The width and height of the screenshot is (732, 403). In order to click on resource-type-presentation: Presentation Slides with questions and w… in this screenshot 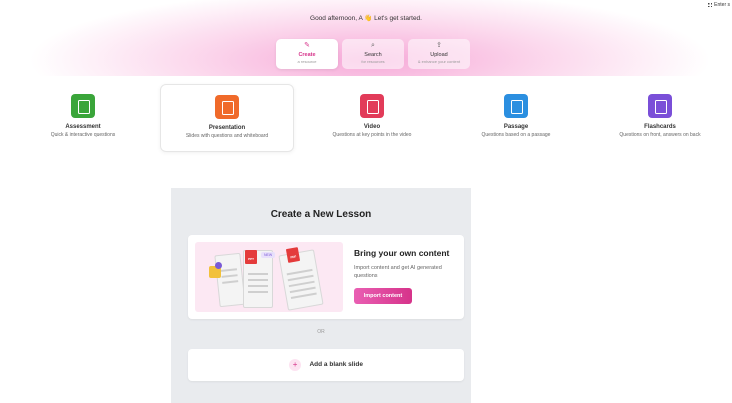, I will do `click(227, 118)`.